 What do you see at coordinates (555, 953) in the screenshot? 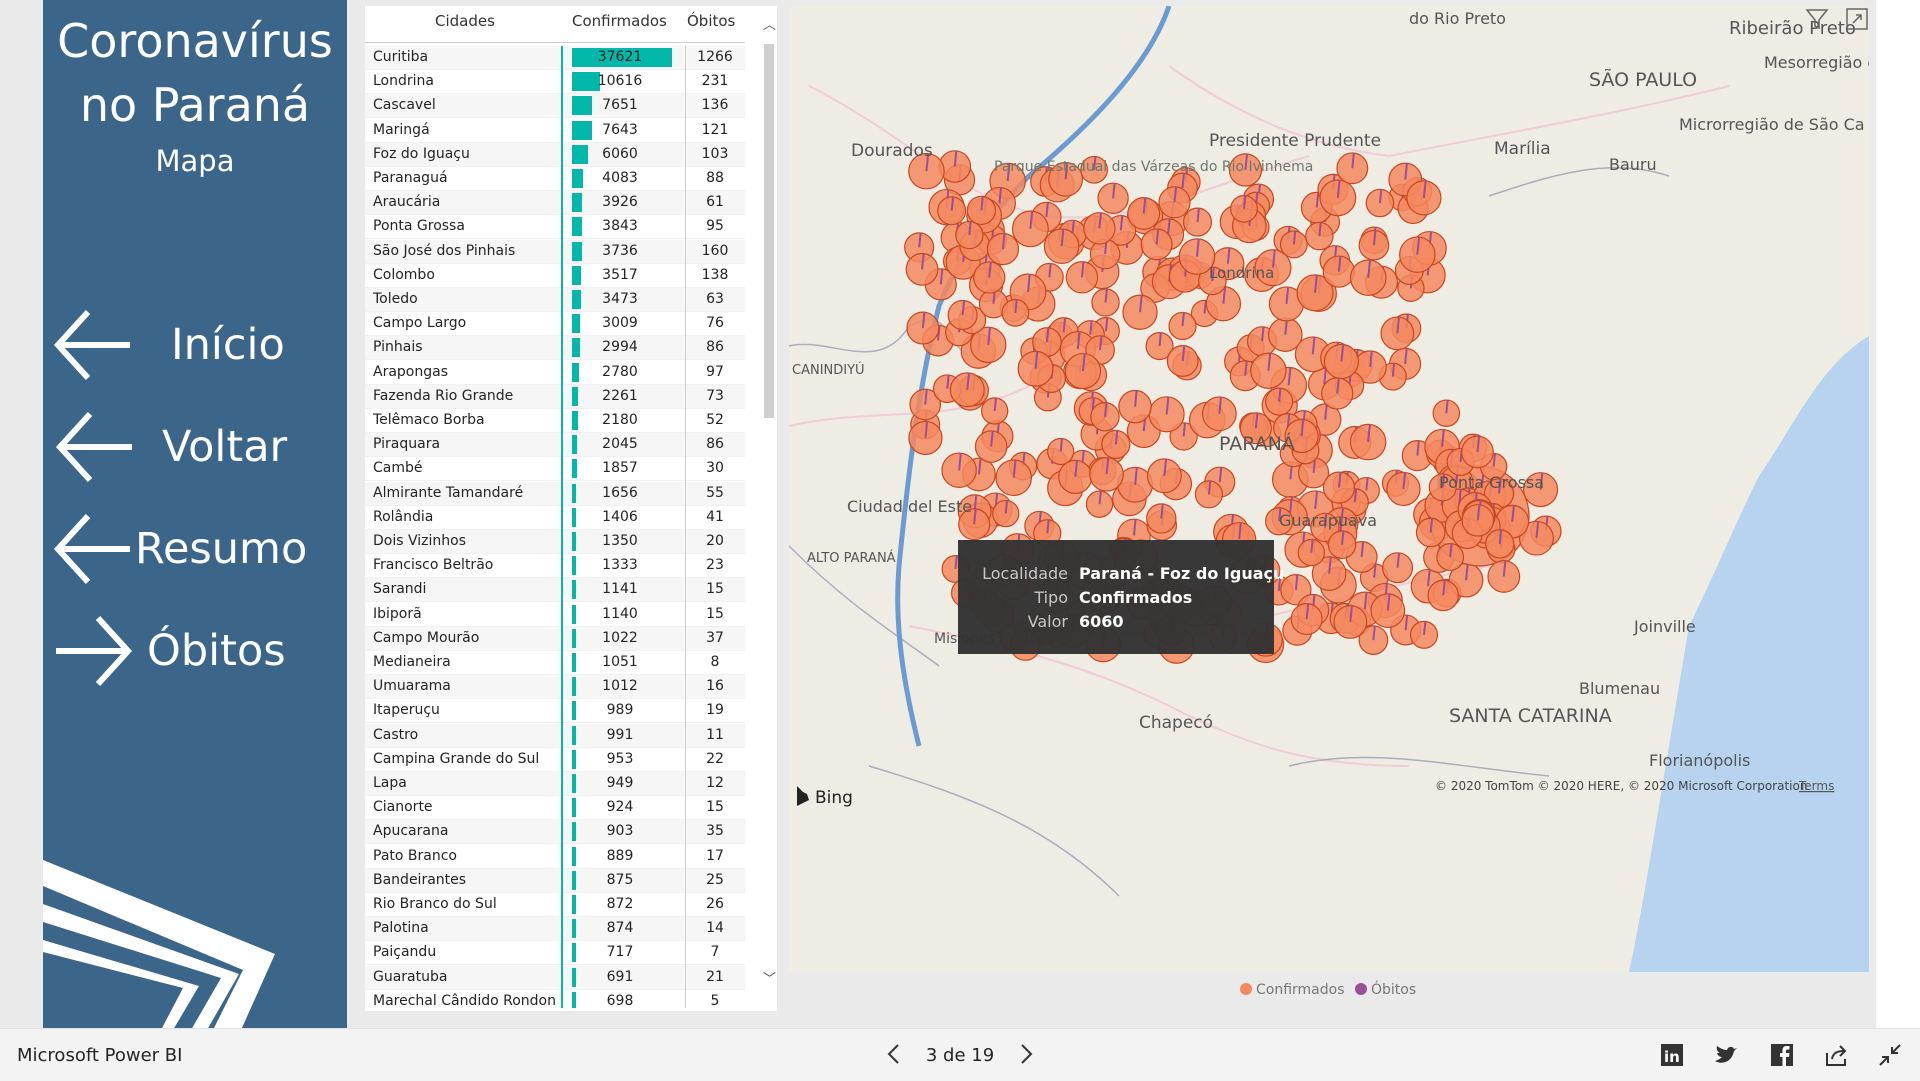
I see `table-row: Paiçandu 717 7` at bounding box center [555, 953].